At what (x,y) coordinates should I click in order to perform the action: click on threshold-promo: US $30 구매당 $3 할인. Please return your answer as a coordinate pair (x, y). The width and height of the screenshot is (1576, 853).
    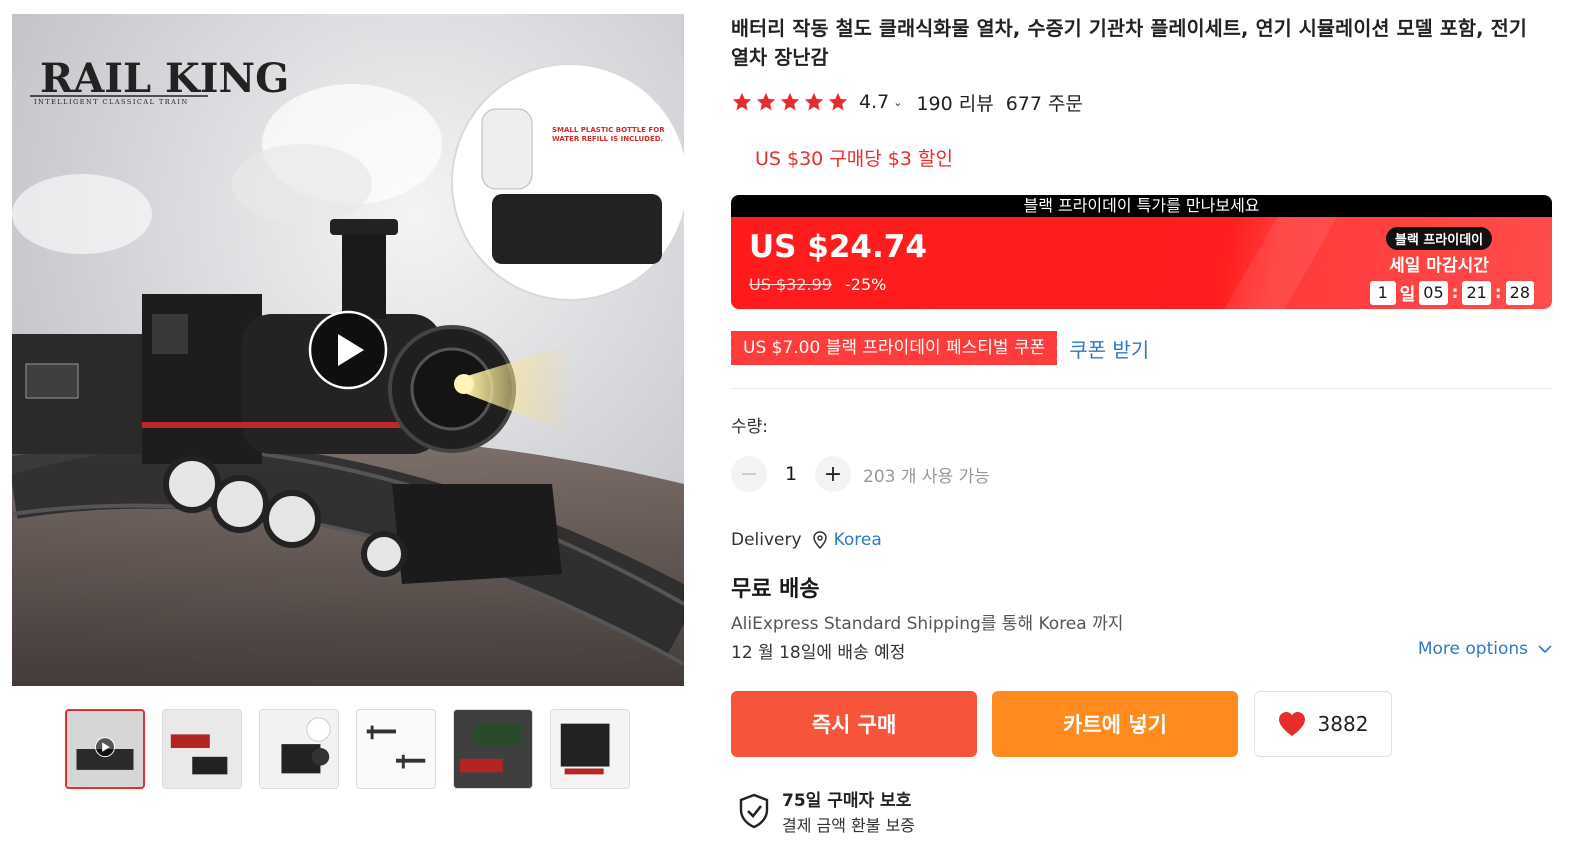
    Looking at the image, I should click on (854, 159).